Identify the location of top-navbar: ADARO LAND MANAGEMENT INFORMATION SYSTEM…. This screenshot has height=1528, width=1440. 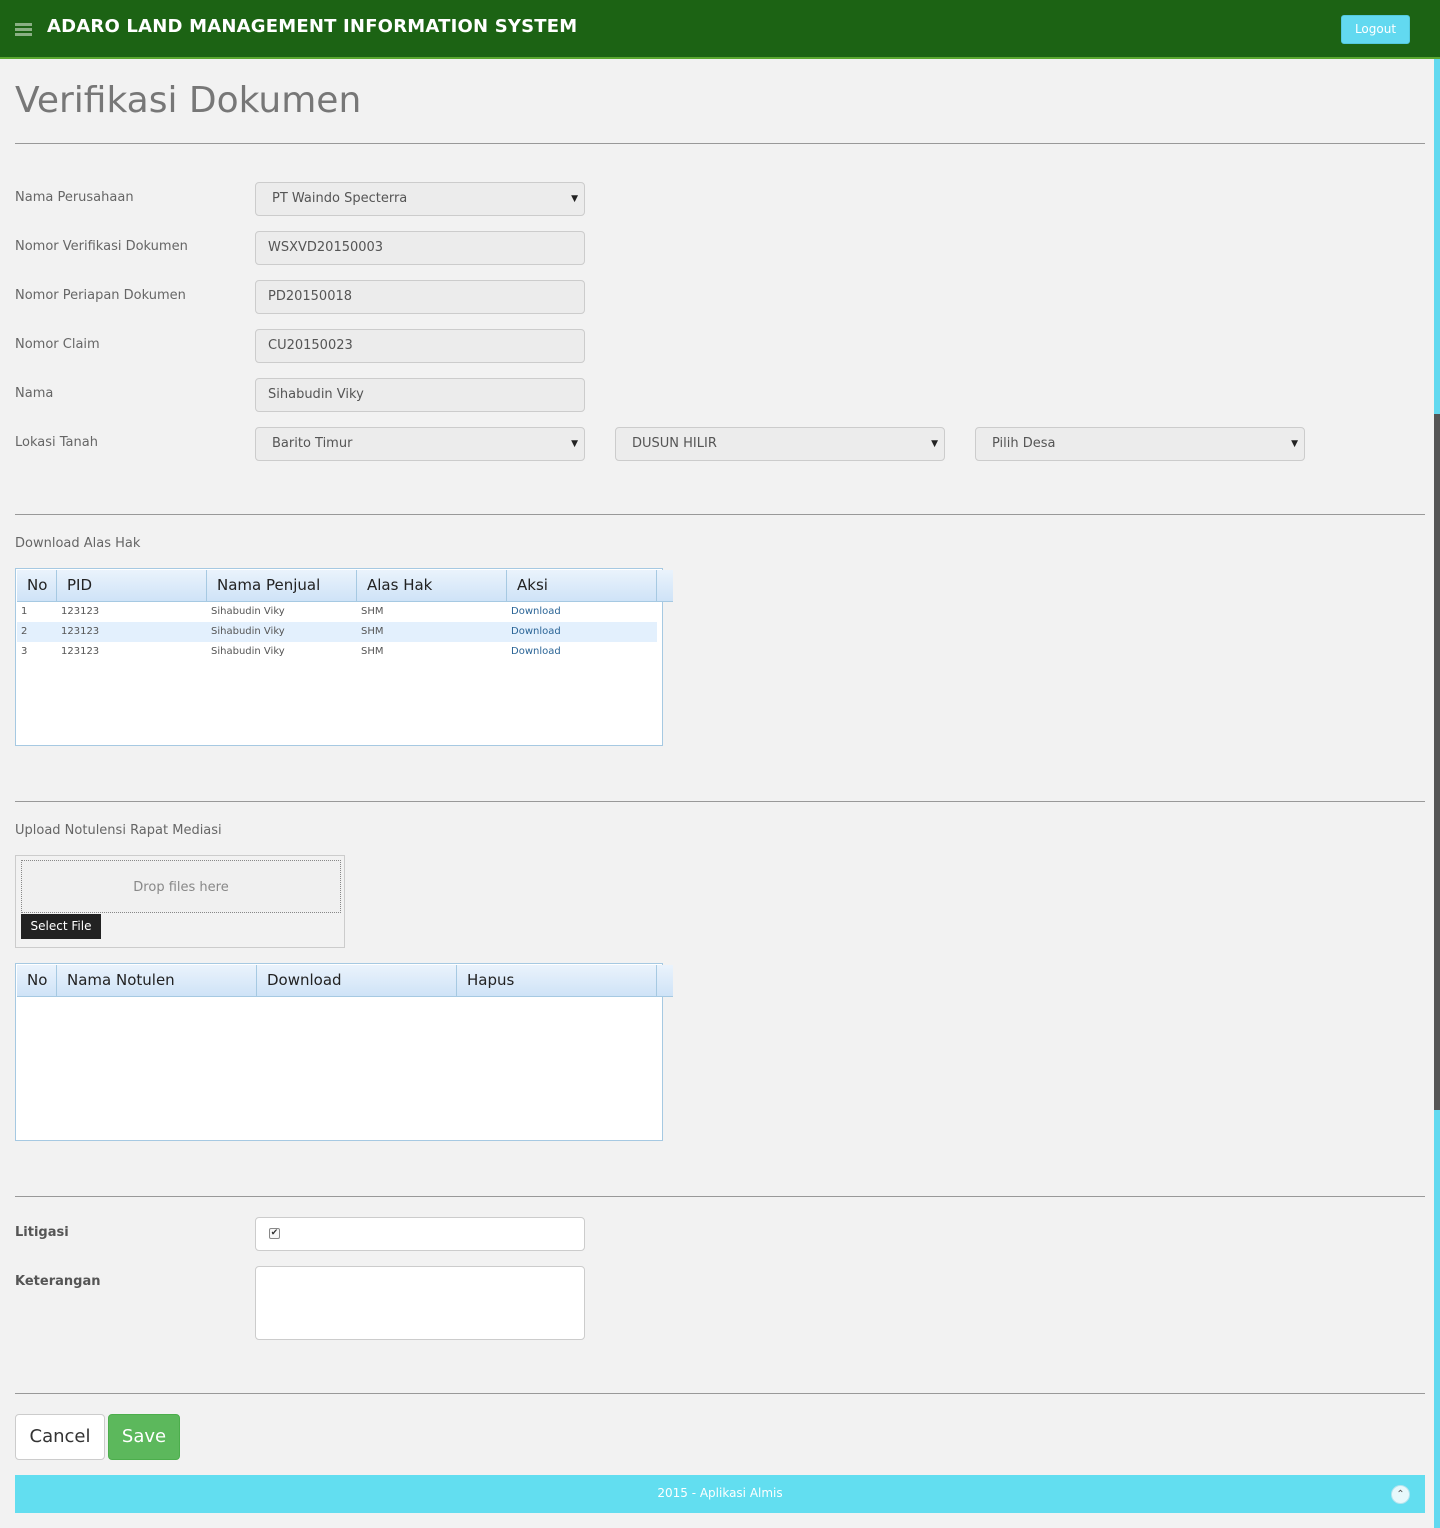
(720, 29).